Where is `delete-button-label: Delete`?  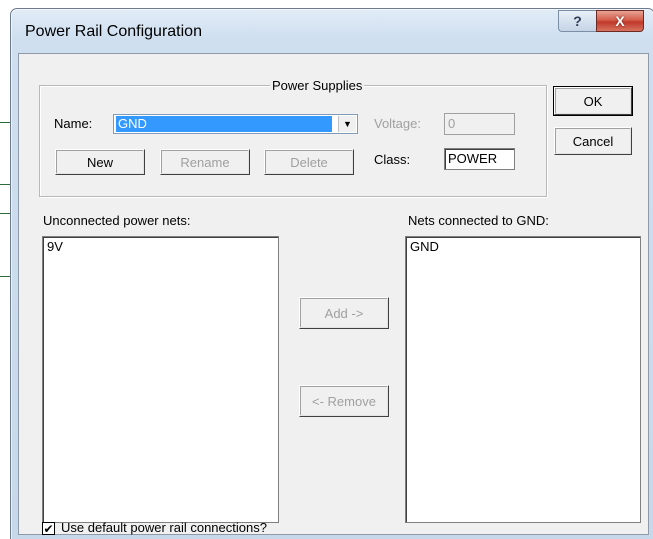
delete-button-label: Delete is located at coordinates (309, 162).